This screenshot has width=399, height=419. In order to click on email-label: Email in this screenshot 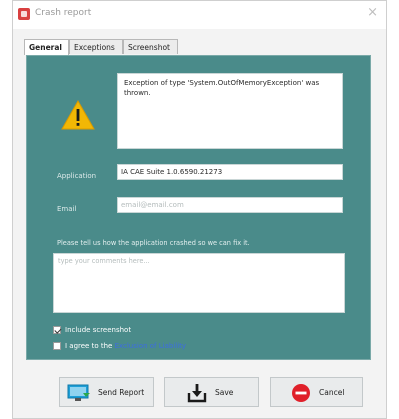, I will do `click(67, 209)`.